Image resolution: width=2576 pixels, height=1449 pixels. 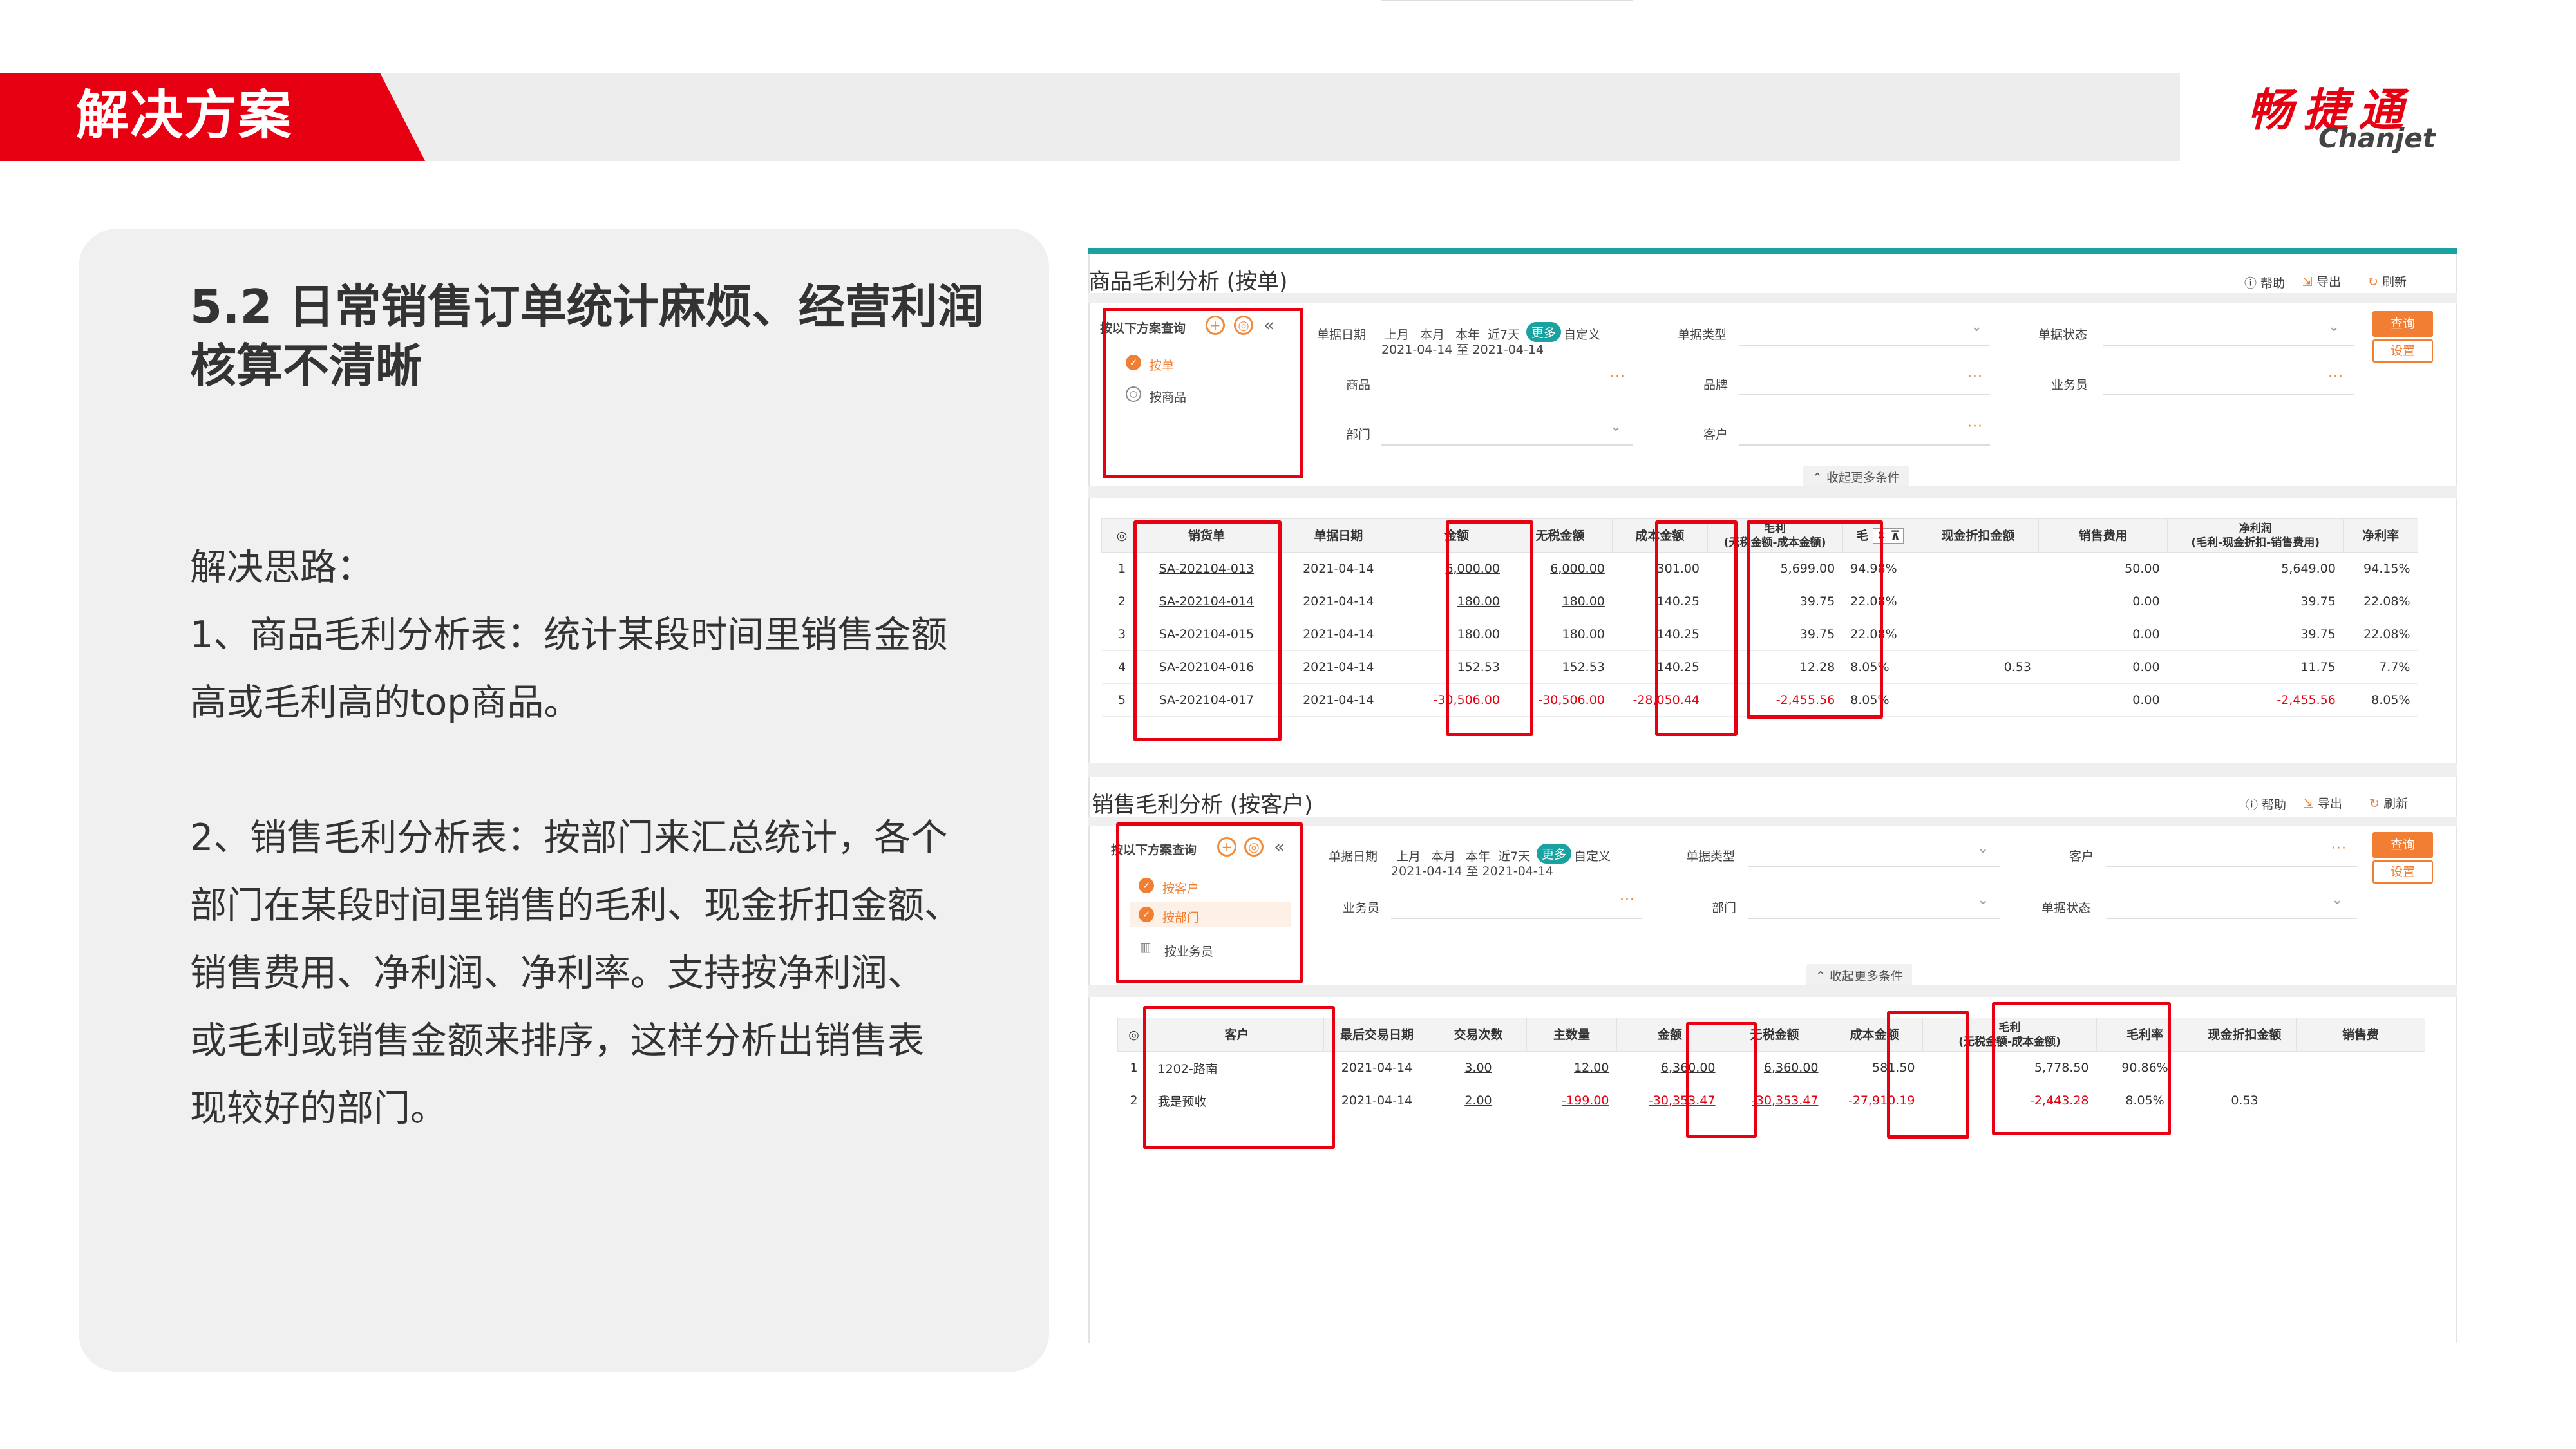 What do you see at coordinates (1362, 908) in the screenshot?
I see `w2-salesman-label: 业务员` at bounding box center [1362, 908].